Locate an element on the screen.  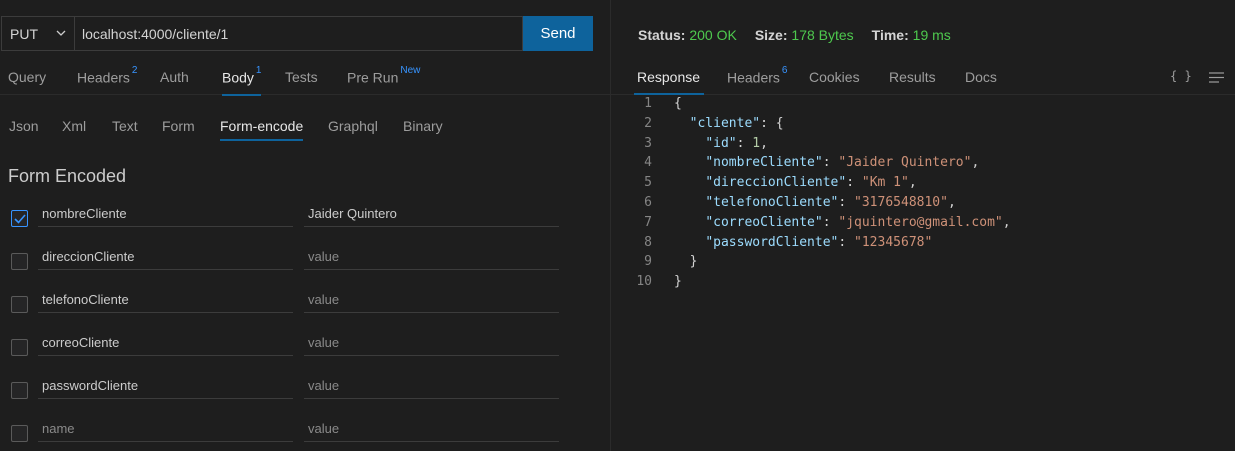
wrap-lines-icon is located at coordinates (1216, 77).